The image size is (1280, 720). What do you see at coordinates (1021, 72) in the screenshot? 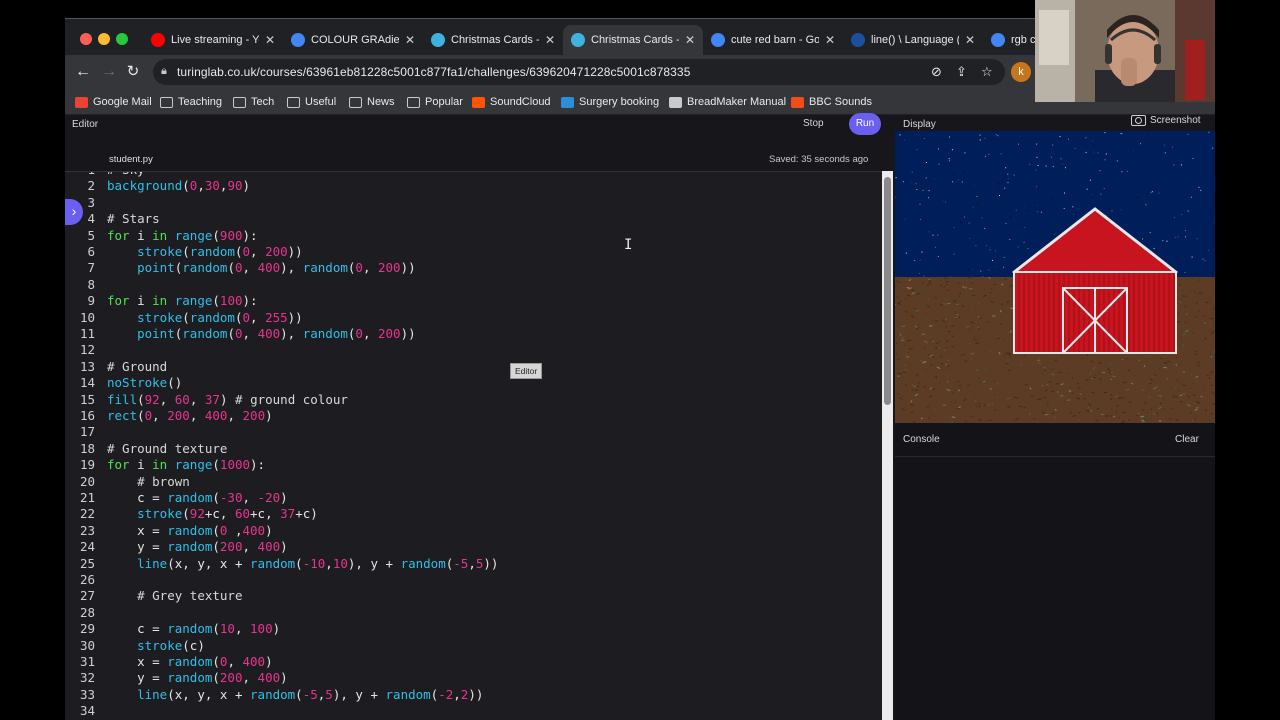
I see `profile-avatar: k` at bounding box center [1021, 72].